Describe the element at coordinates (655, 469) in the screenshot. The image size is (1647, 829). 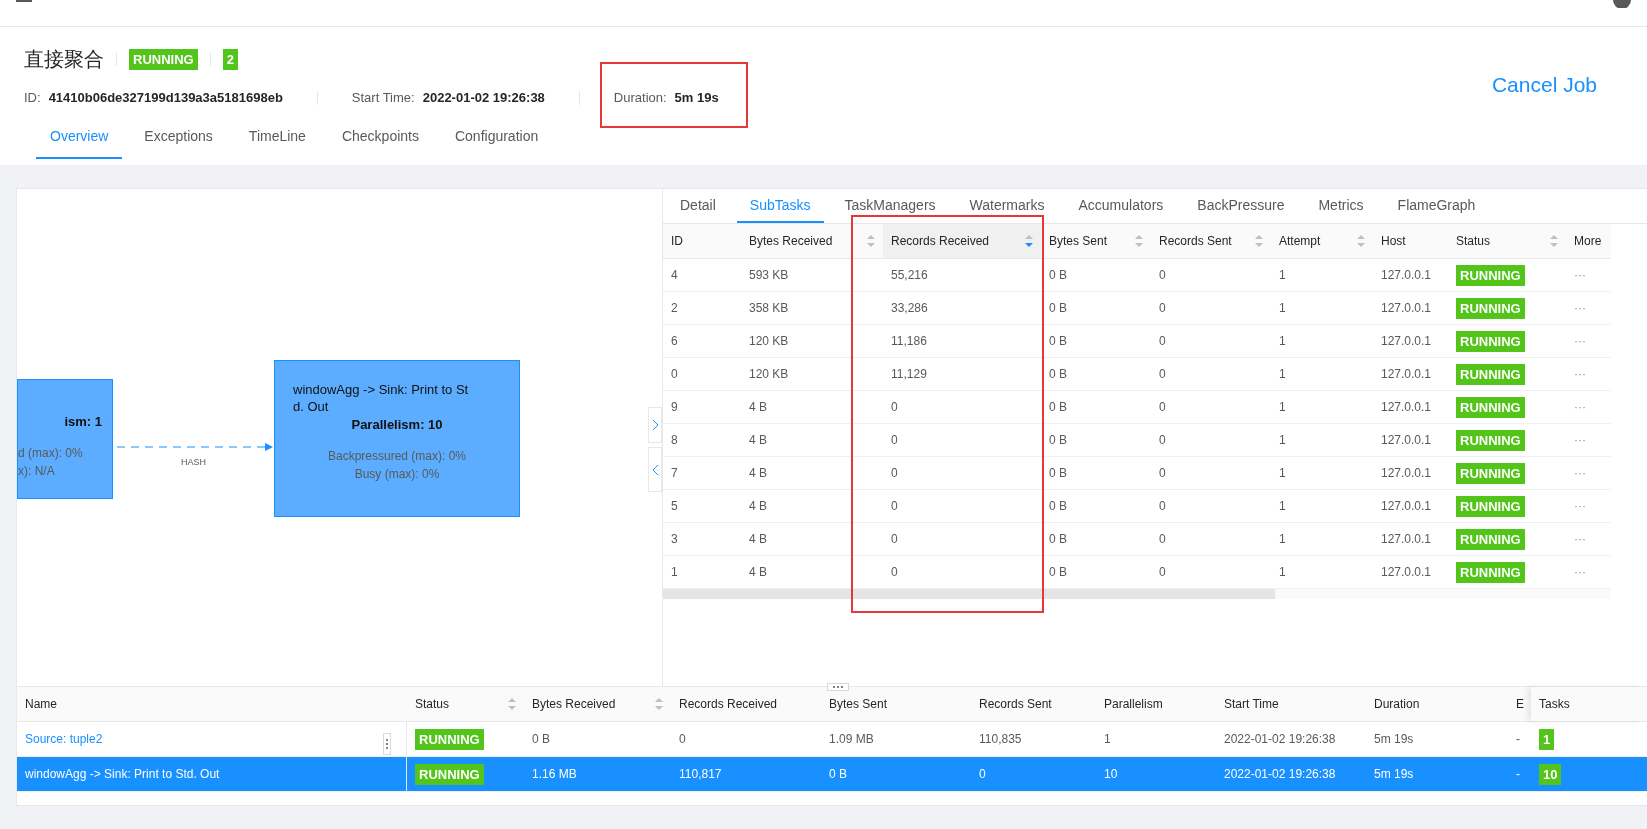
I see `collapse-button` at that location.